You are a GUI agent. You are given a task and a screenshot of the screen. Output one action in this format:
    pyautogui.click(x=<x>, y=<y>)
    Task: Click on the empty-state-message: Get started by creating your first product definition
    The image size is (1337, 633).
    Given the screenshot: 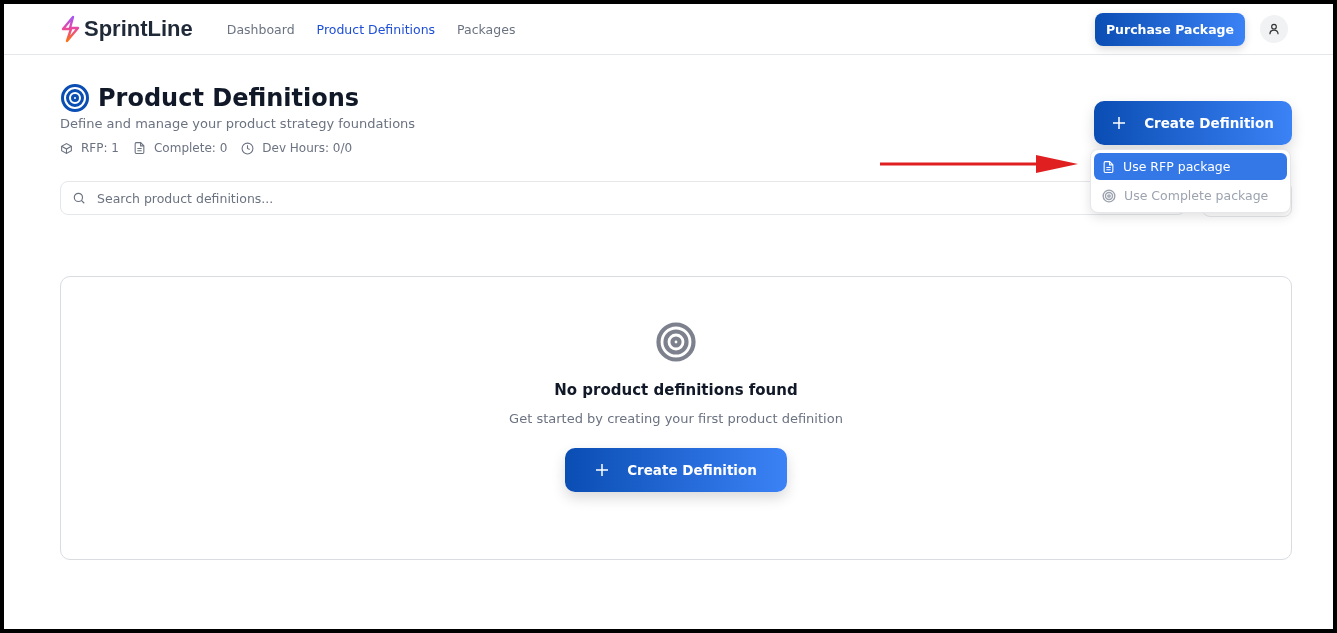 What is the action you would take?
    pyautogui.click(x=676, y=418)
    